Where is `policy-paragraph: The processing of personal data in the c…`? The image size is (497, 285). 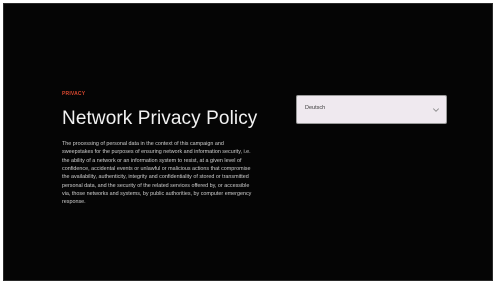
policy-paragraph: The processing of personal data in the c… is located at coordinates (157, 173).